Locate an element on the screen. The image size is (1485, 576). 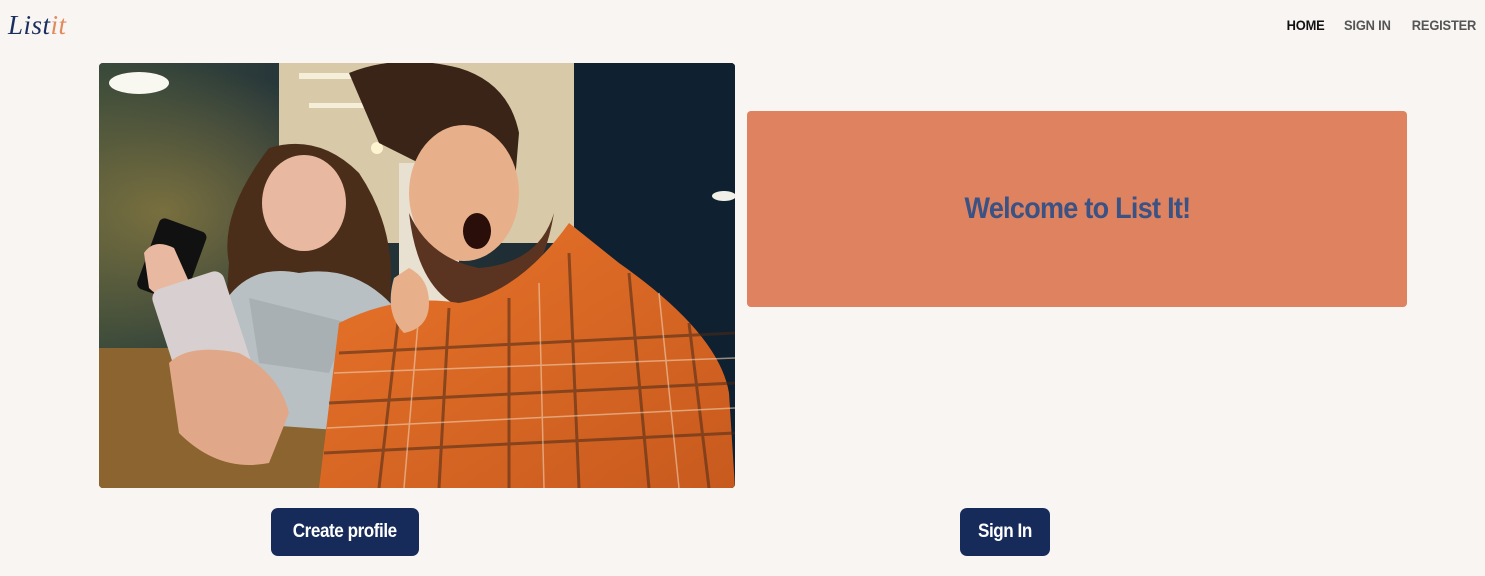
brand-logo-part2: it is located at coordinates (58, 25).